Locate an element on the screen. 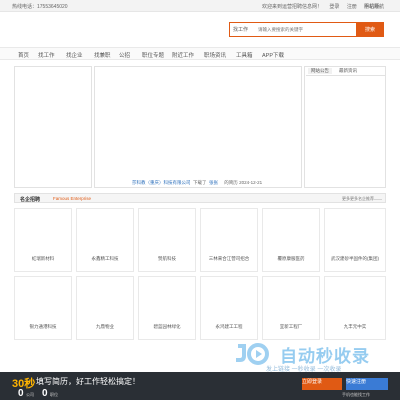  company-name: 虹瑞新材料 is located at coordinates (43, 258).